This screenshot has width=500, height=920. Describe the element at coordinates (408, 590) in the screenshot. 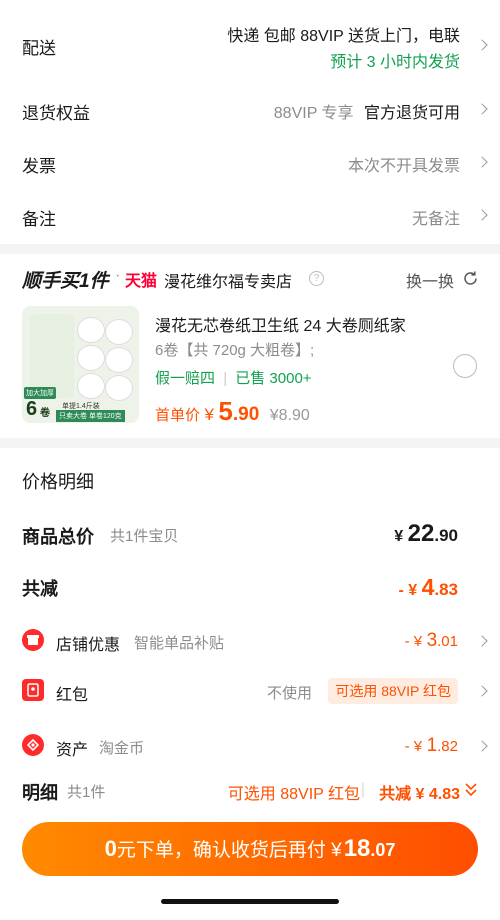

I see `reduce-prefix: - ¥` at that location.